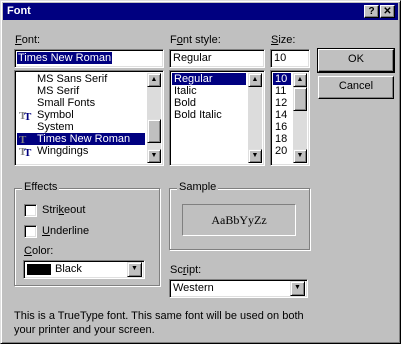  What do you see at coordinates (356, 87) in the screenshot?
I see `cancel-button: Cancel` at bounding box center [356, 87].